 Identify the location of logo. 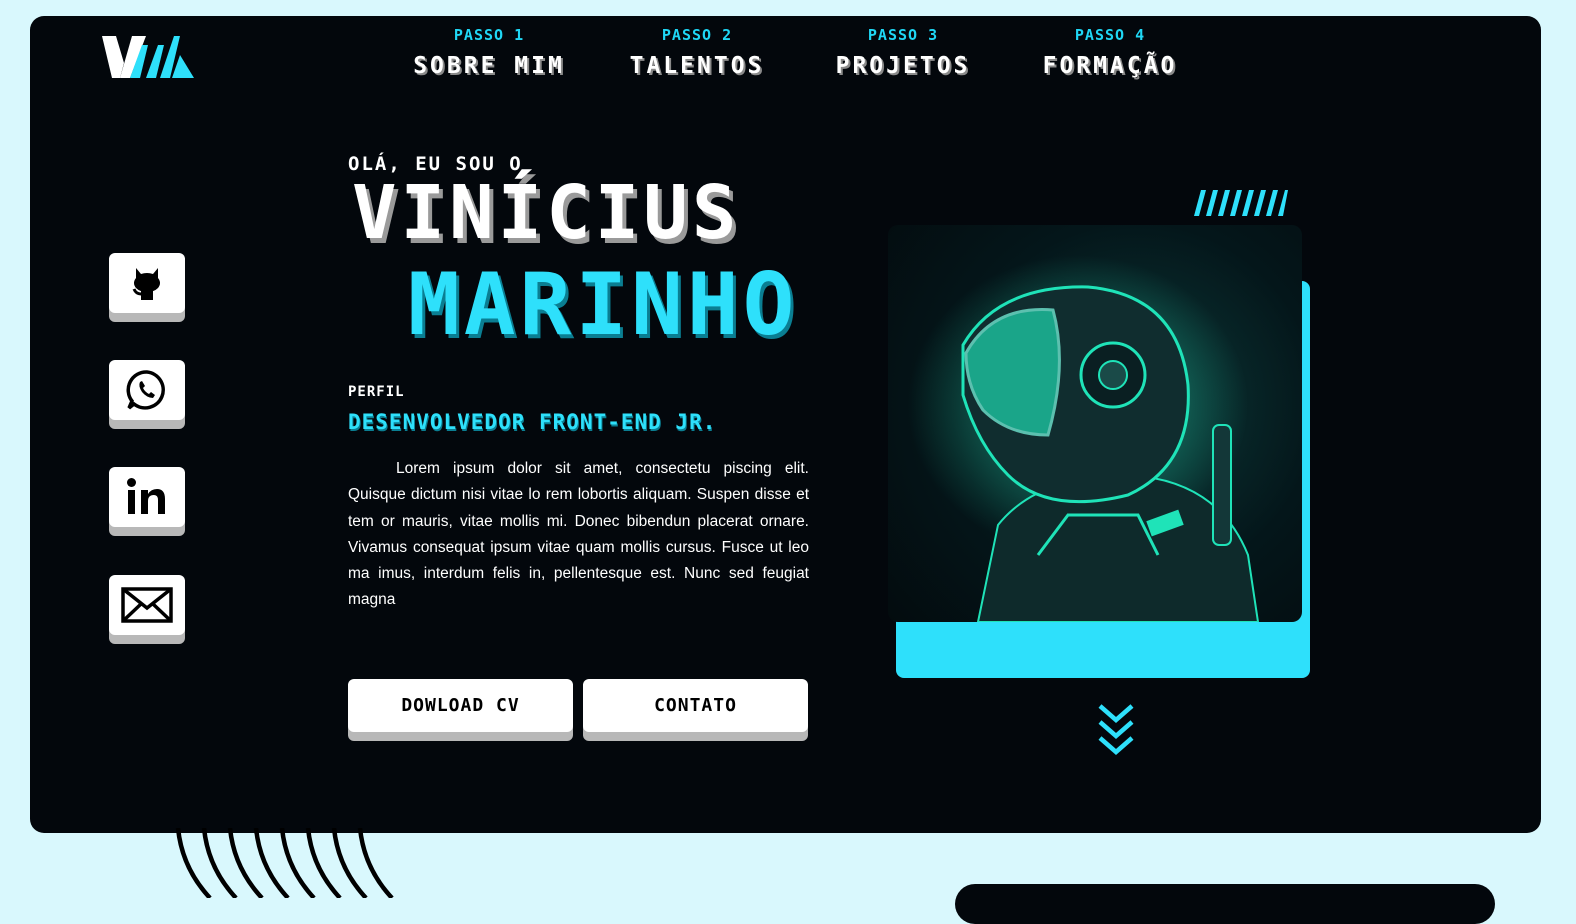
(148, 57).